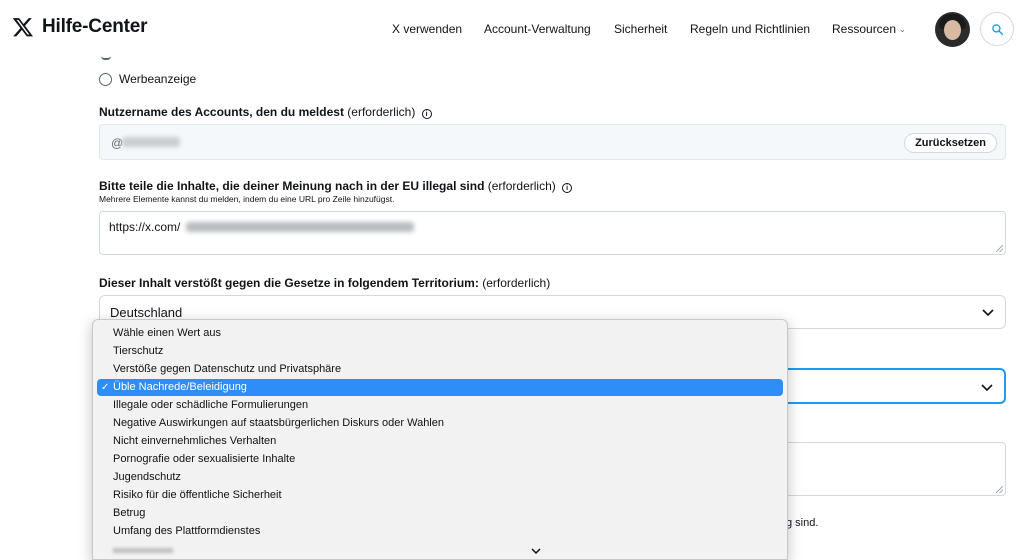  Describe the element at coordinates (440, 333) in the screenshot. I see `option-placeholder: Wähle einen Wert aus` at that location.